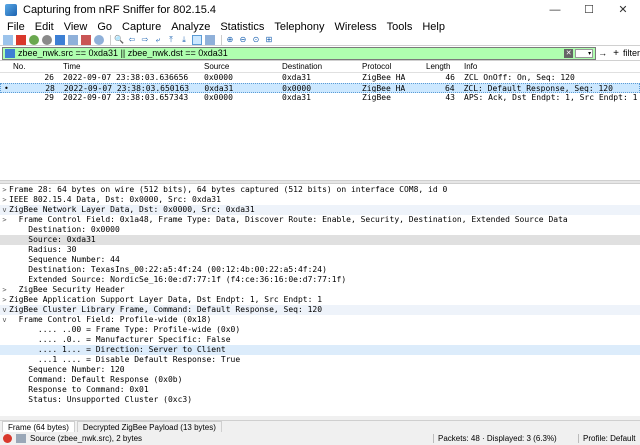 This screenshot has height=445, width=640. What do you see at coordinates (320, 400) in the screenshot?
I see `detail-row: Status: Unsupported Cluster (0xc3)` at bounding box center [320, 400].